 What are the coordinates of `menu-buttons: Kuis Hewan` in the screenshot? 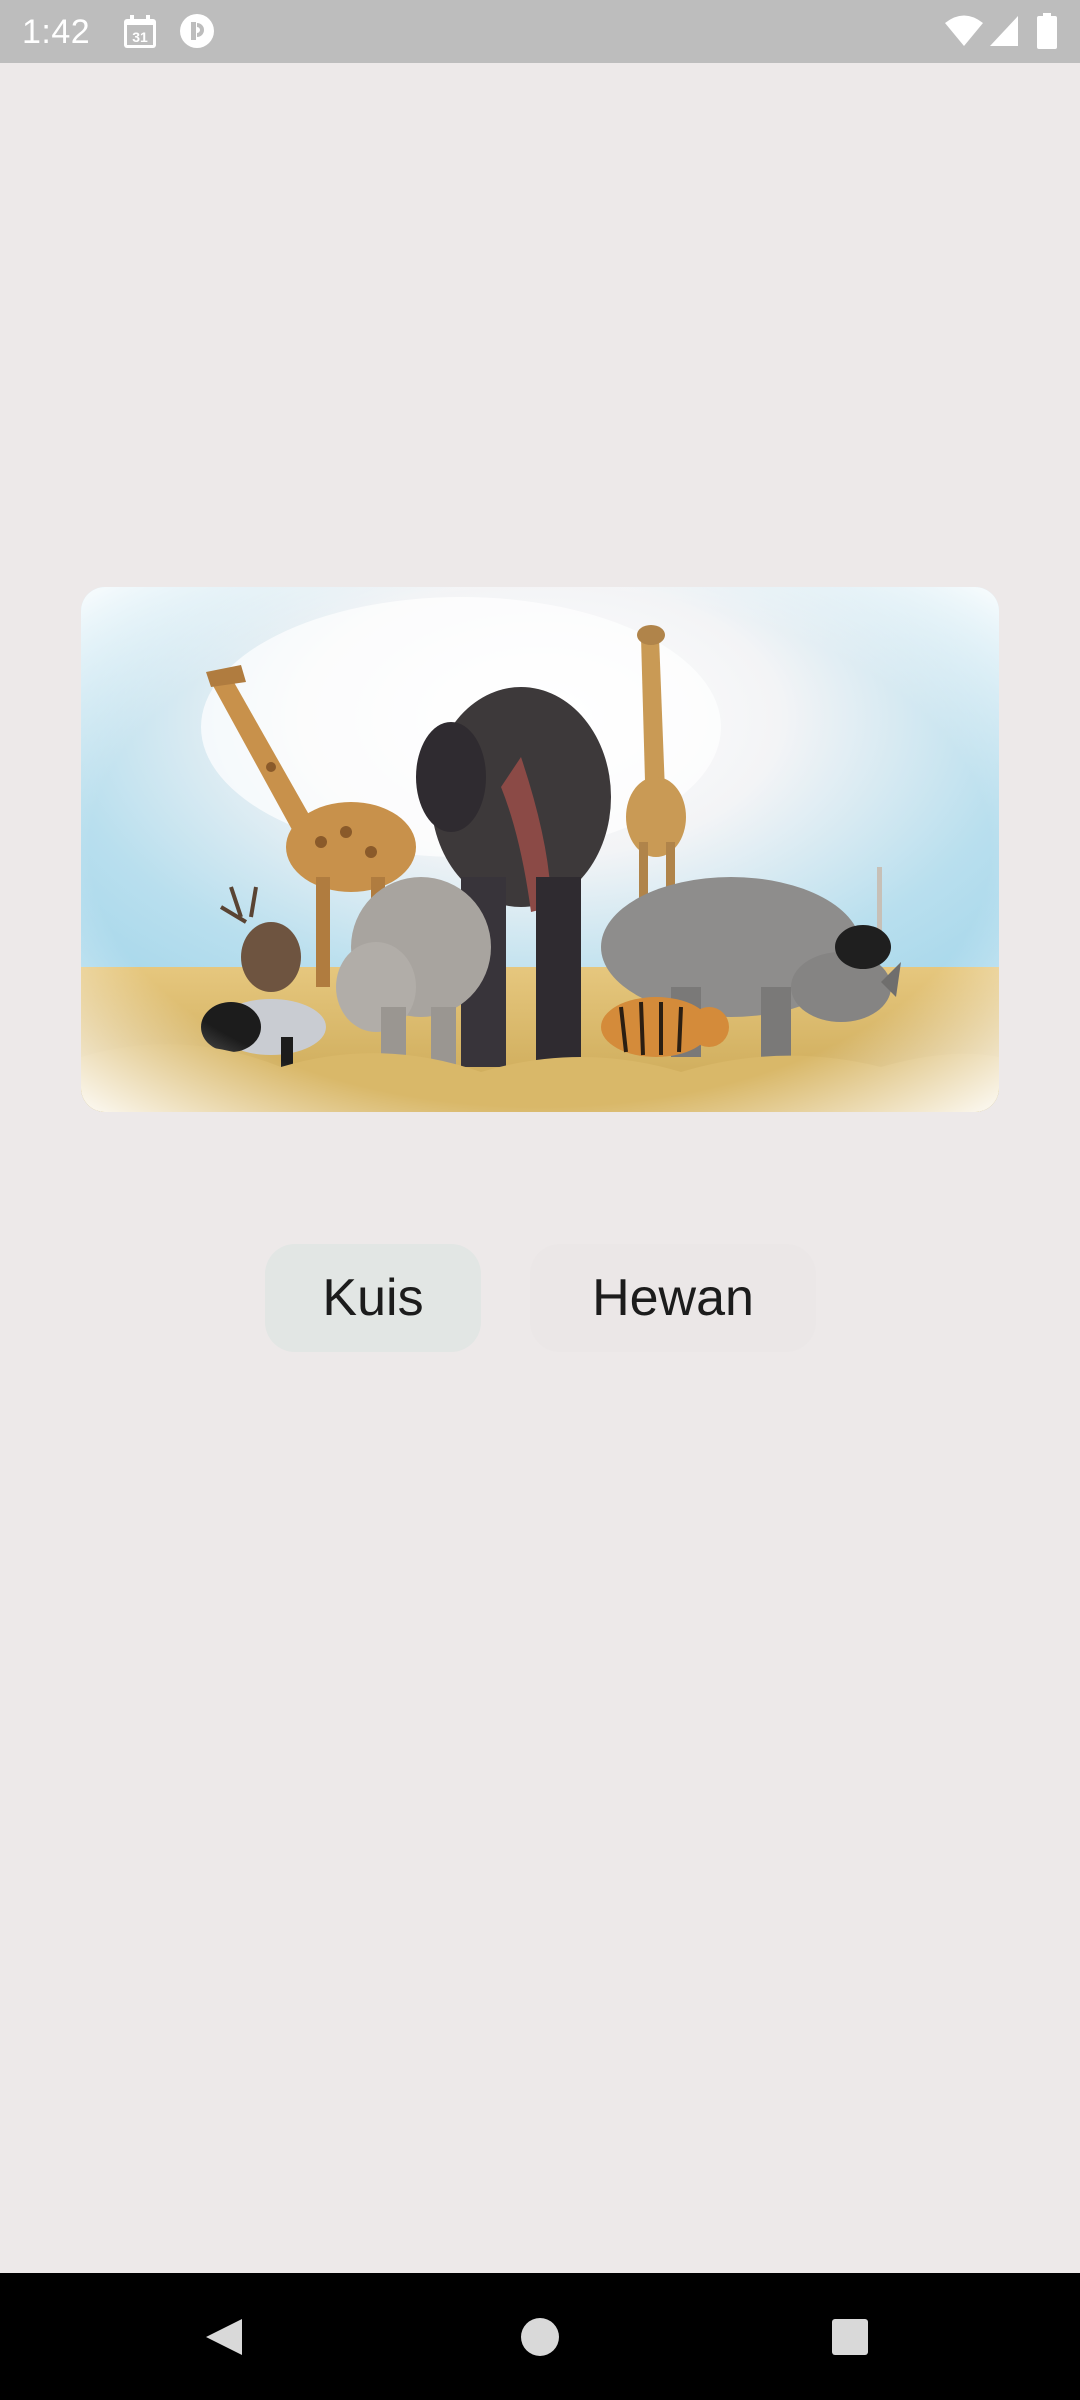 It's located at (540, 1299).